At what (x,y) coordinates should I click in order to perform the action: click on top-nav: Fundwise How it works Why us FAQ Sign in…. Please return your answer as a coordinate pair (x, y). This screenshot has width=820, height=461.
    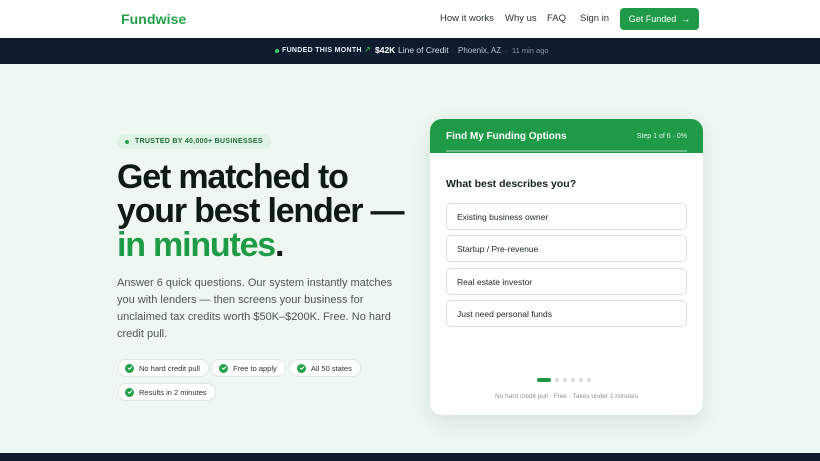
    Looking at the image, I should click on (410, 19).